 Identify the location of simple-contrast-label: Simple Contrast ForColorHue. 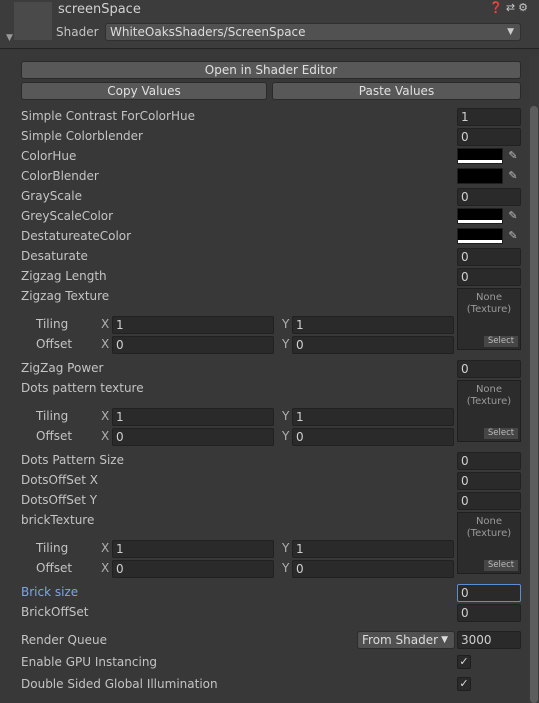
(108, 116).